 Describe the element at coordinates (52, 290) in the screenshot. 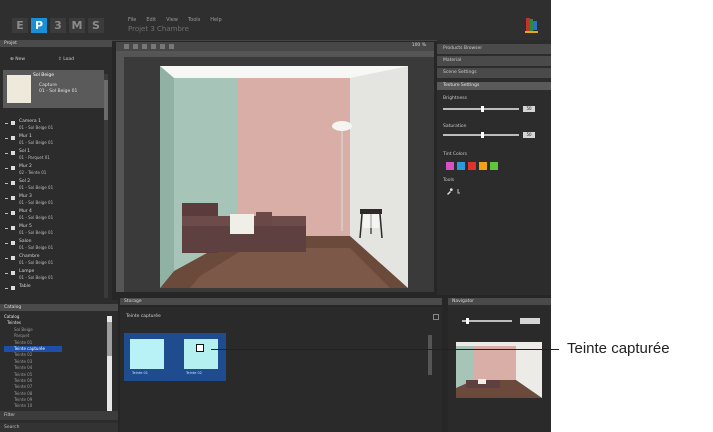

I see `list-item: Table` at that location.